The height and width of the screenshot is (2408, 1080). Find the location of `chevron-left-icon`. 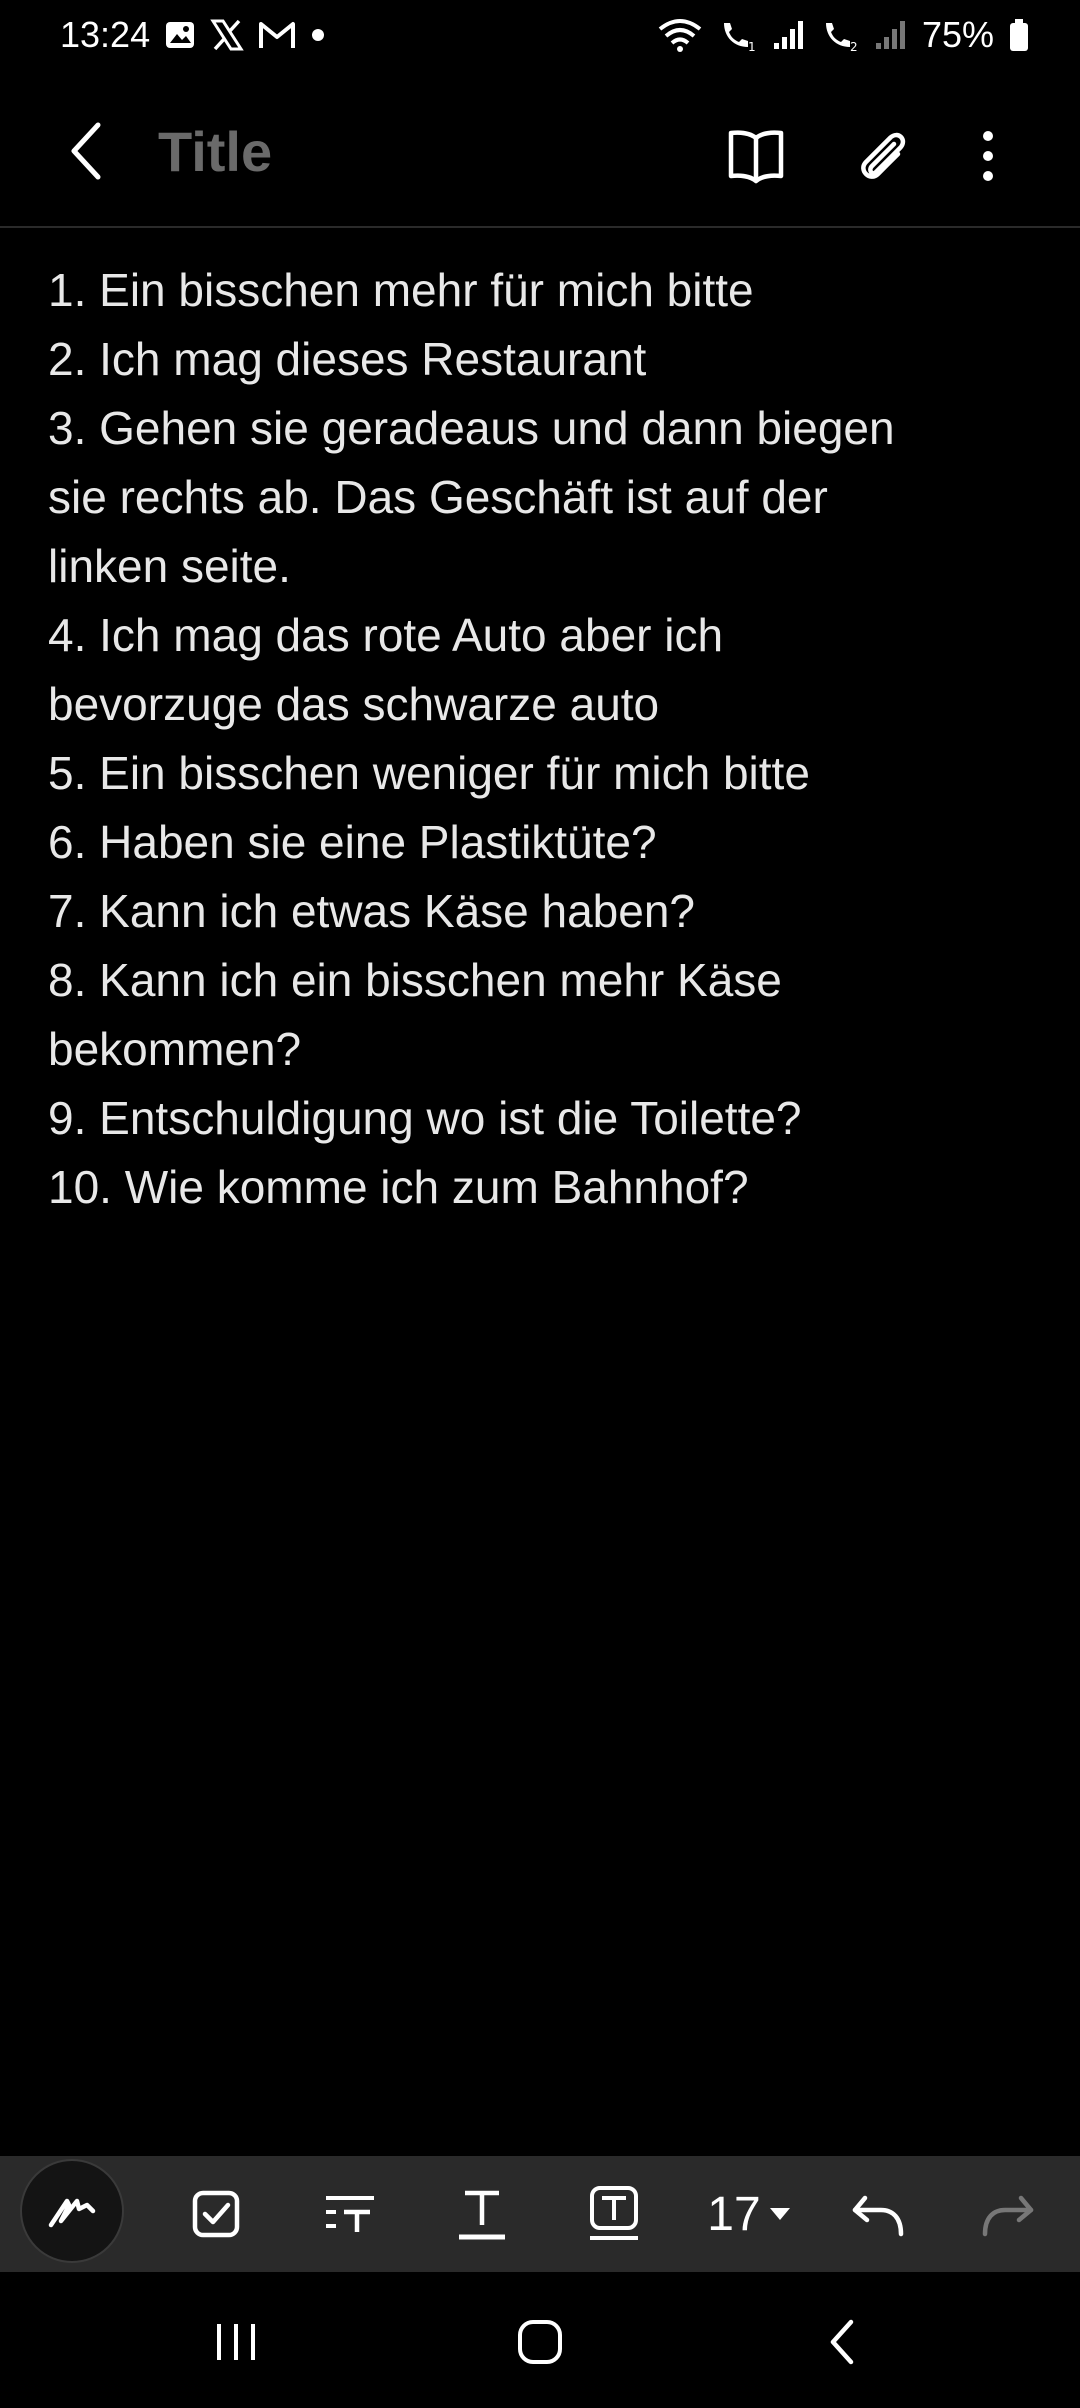

chevron-left-icon is located at coordinates (86, 151).